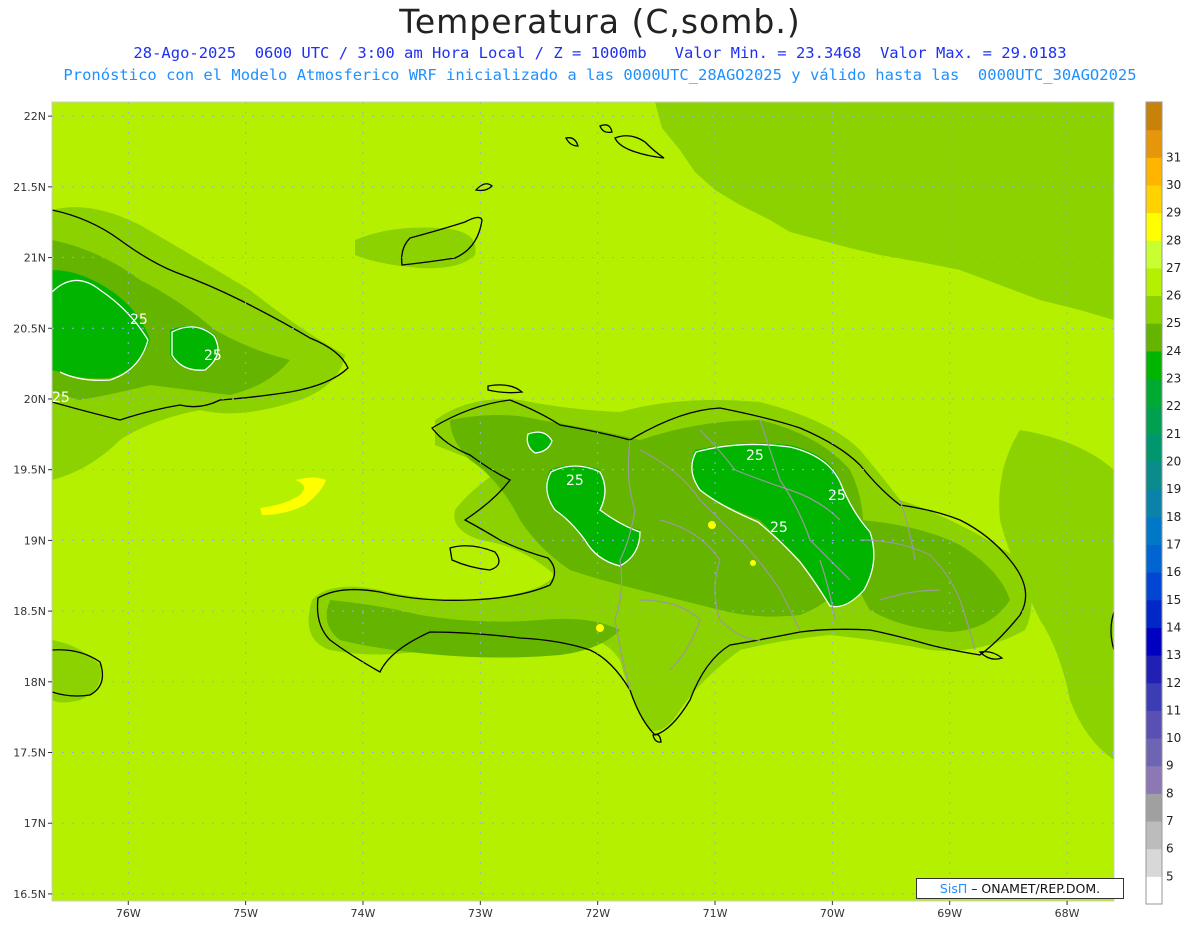 Image resolution: width=1200 pixels, height=927 pixels. I want to click on lon-tick-label: 68W, so click(1067, 913).